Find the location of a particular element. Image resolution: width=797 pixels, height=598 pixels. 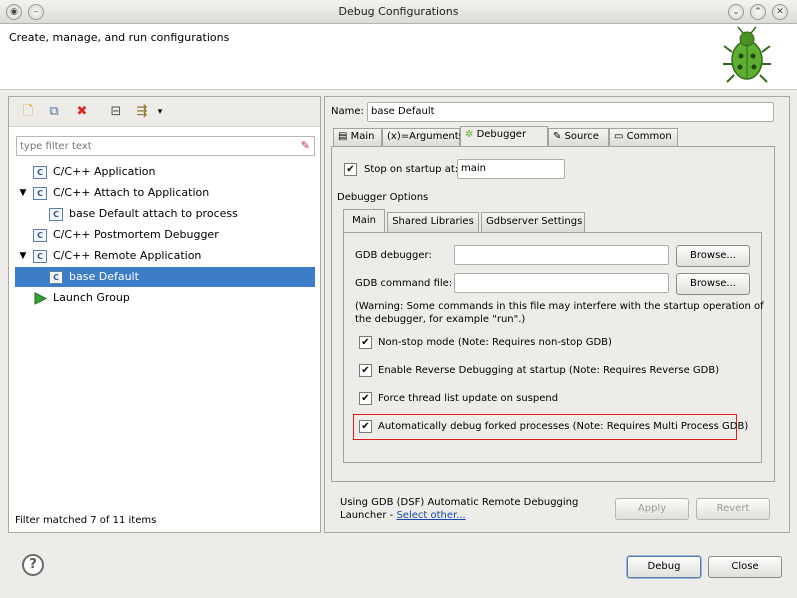

tree-item-cpp-remote: ▼ C C/C++ Remote Application is located at coordinates (164, 256).